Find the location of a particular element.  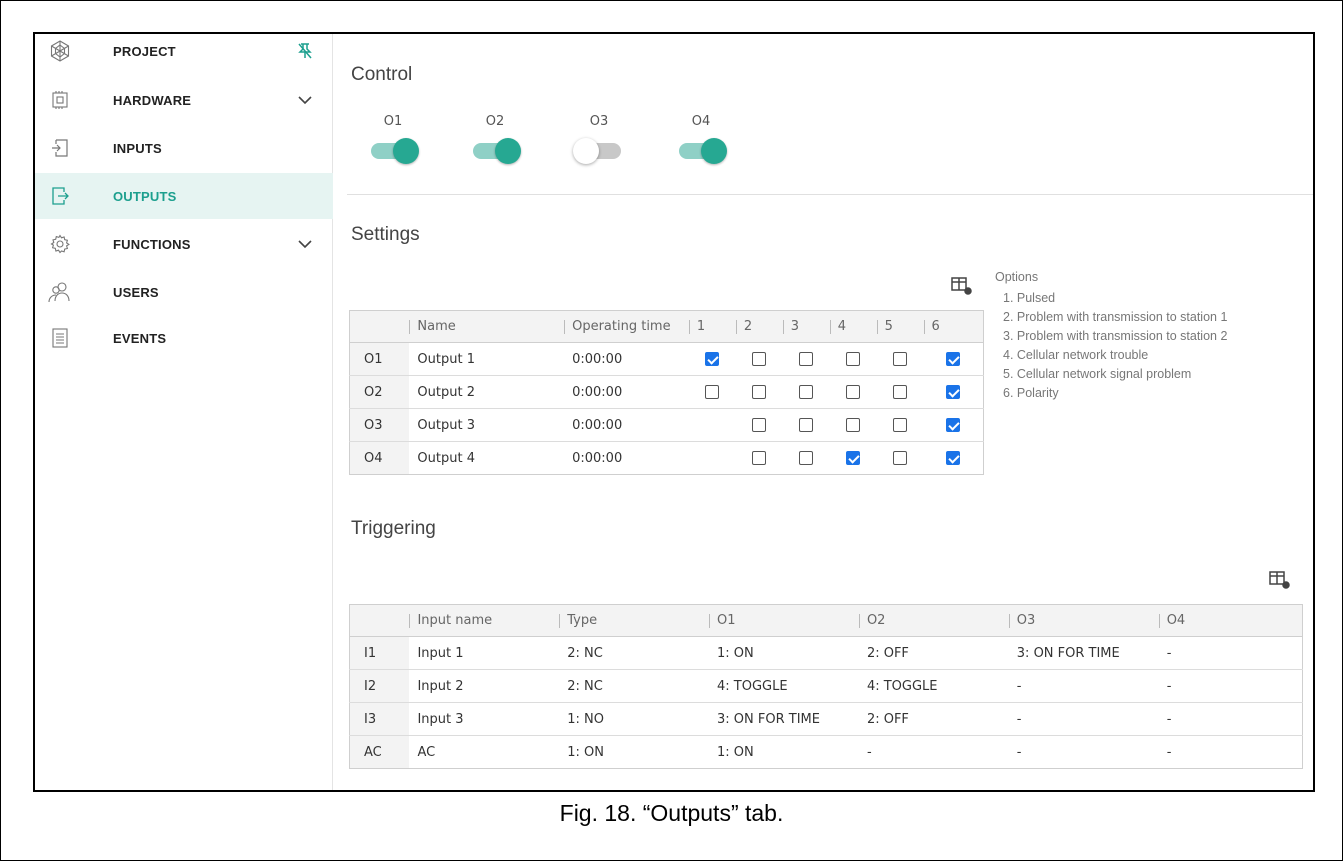

column-header: 5 is located at coordinates (900, 326).